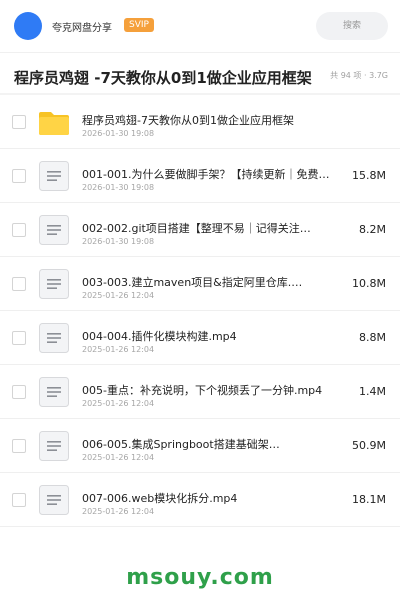 This screenshot has height=600, width=400. I want to click on file-size: 50.9M, so click(369, 445).